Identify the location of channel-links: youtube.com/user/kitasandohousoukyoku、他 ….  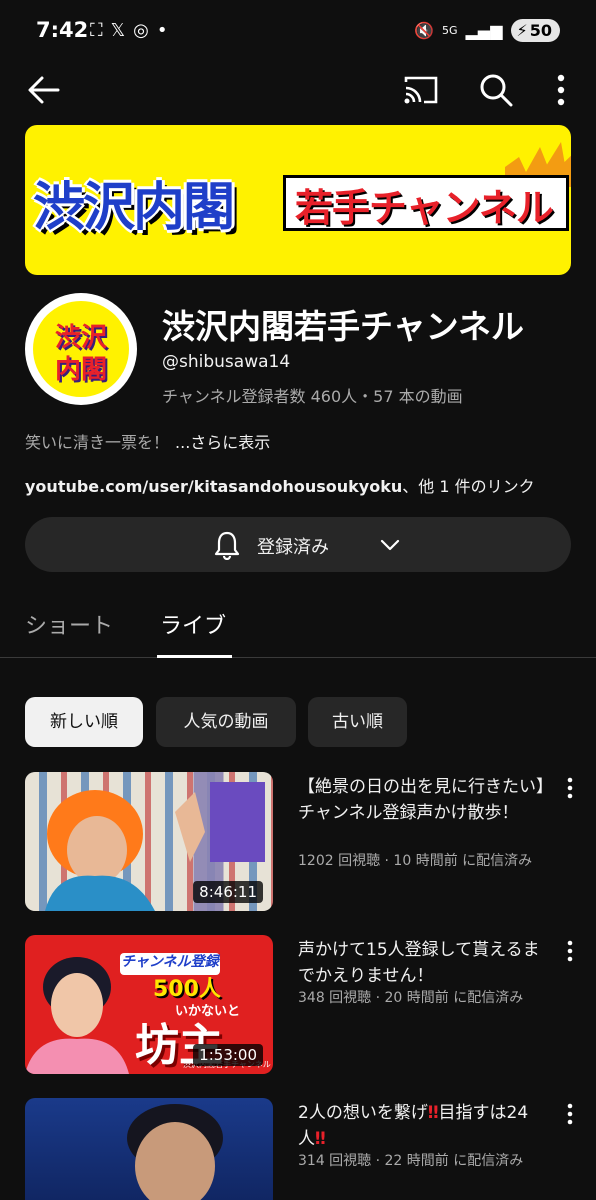
(280, 485).